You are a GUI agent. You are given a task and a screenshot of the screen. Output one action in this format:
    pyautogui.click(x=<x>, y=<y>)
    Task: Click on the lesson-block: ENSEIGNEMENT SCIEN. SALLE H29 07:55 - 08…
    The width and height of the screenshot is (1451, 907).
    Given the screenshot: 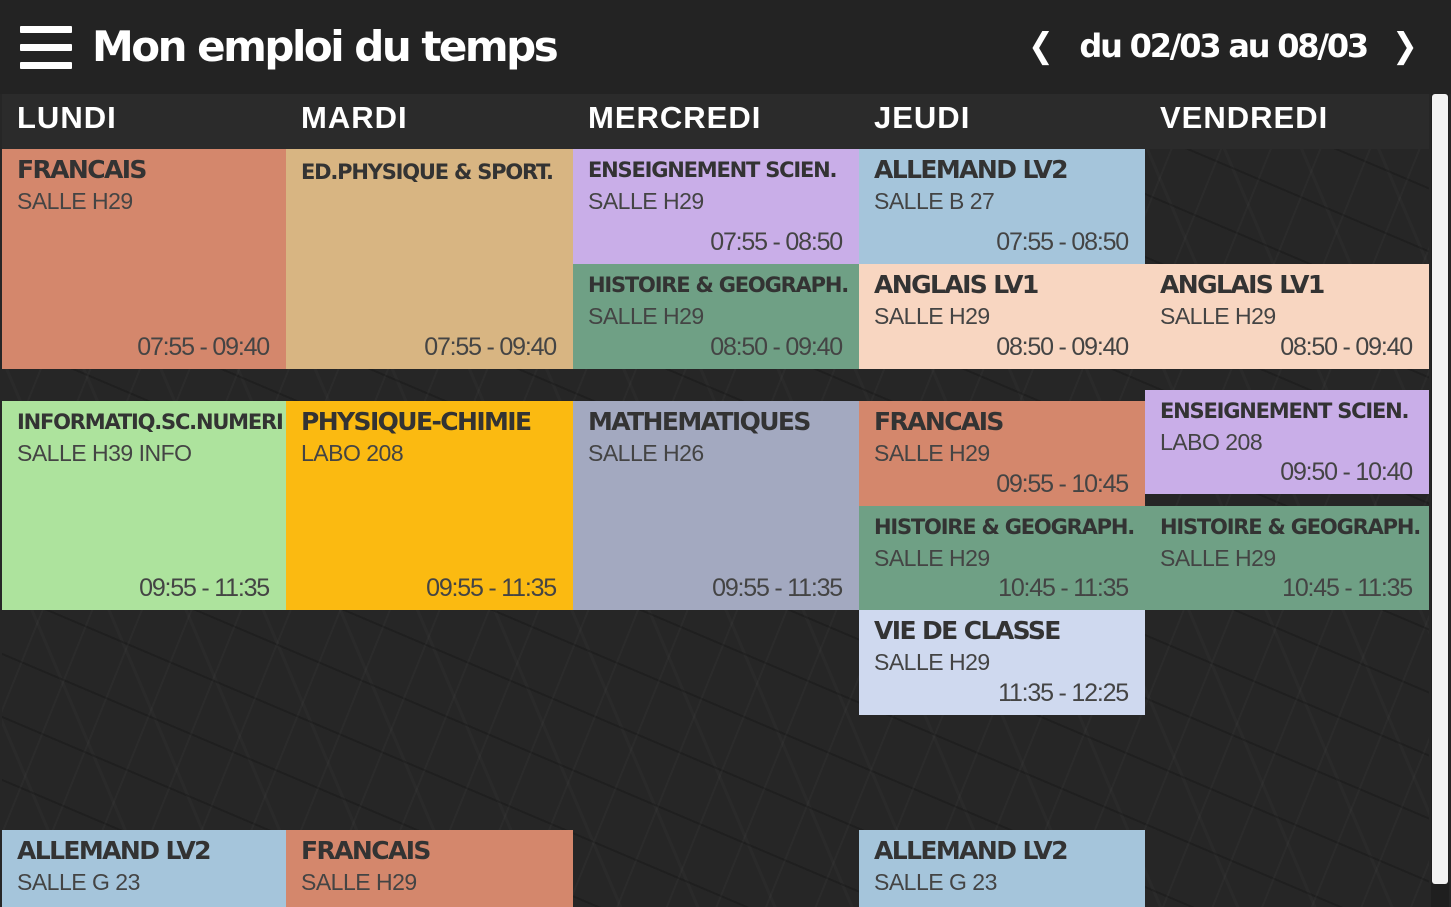 What is the action you would take?
    pyautogui.click(x=716, y=206)
    